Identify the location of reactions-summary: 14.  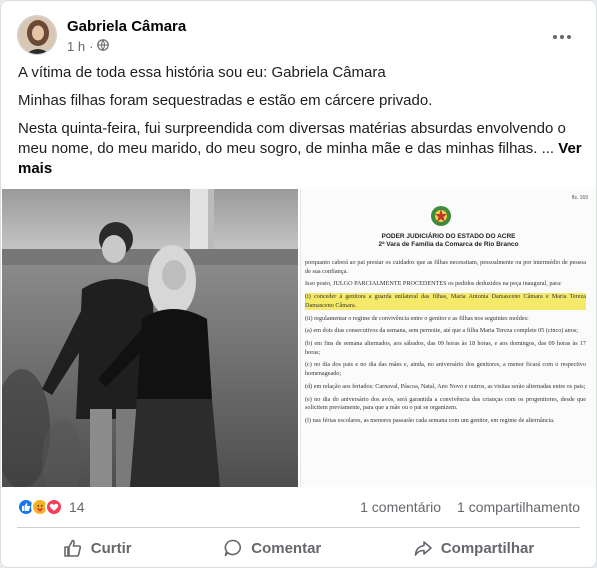
(51, 507).